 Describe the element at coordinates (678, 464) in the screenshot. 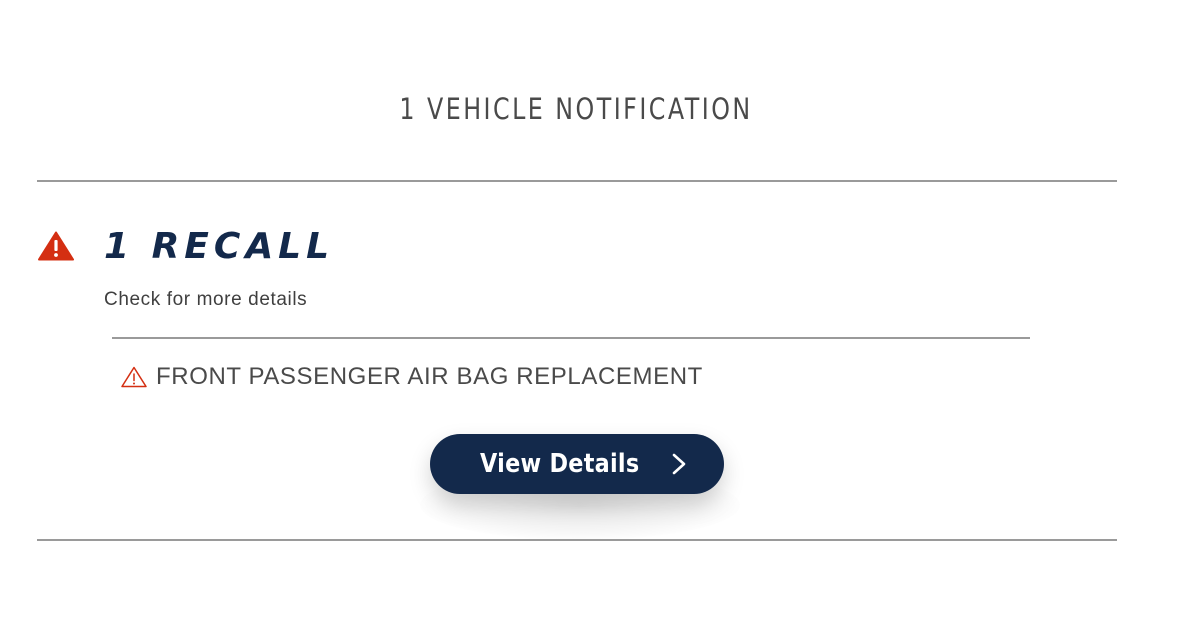

I see `chevron-right-icon` at that location.